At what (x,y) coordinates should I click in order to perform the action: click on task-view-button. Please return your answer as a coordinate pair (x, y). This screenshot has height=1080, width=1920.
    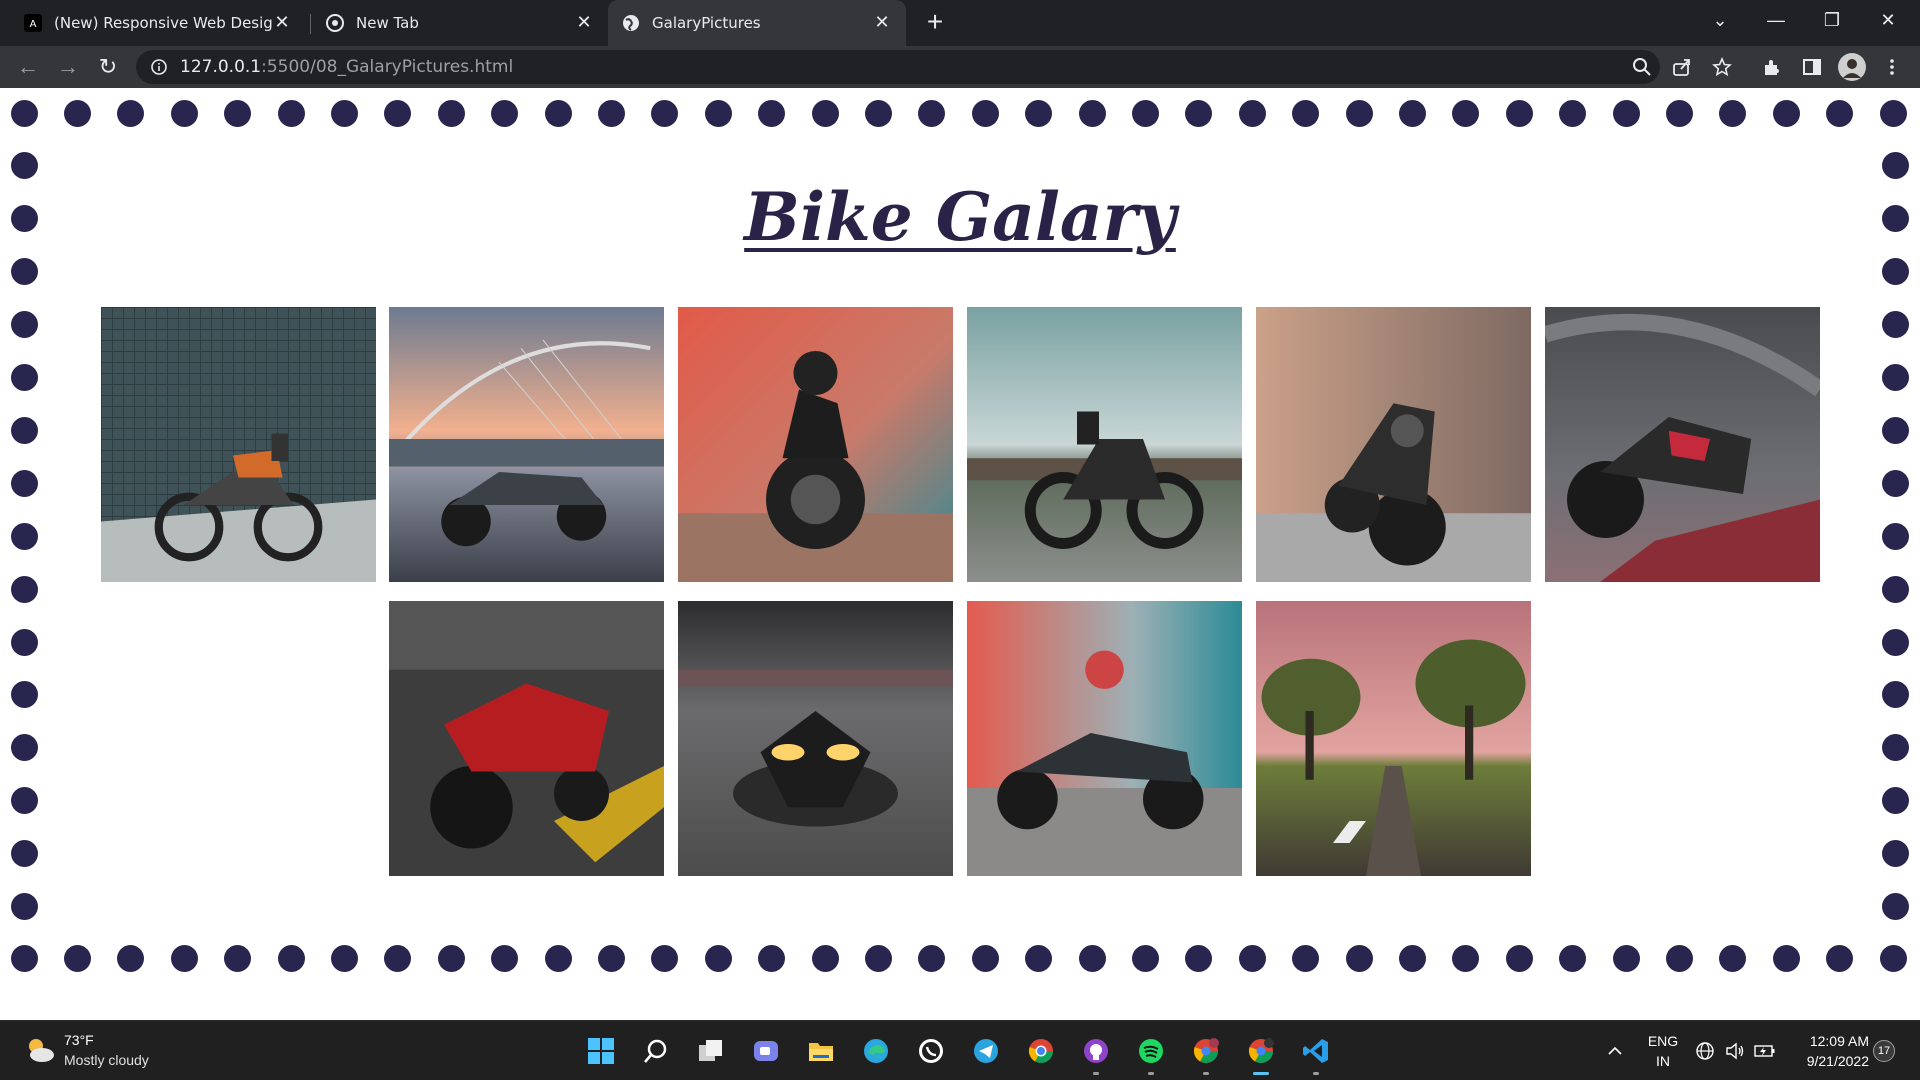
    Looking at the image, I should click on (711, 1051).